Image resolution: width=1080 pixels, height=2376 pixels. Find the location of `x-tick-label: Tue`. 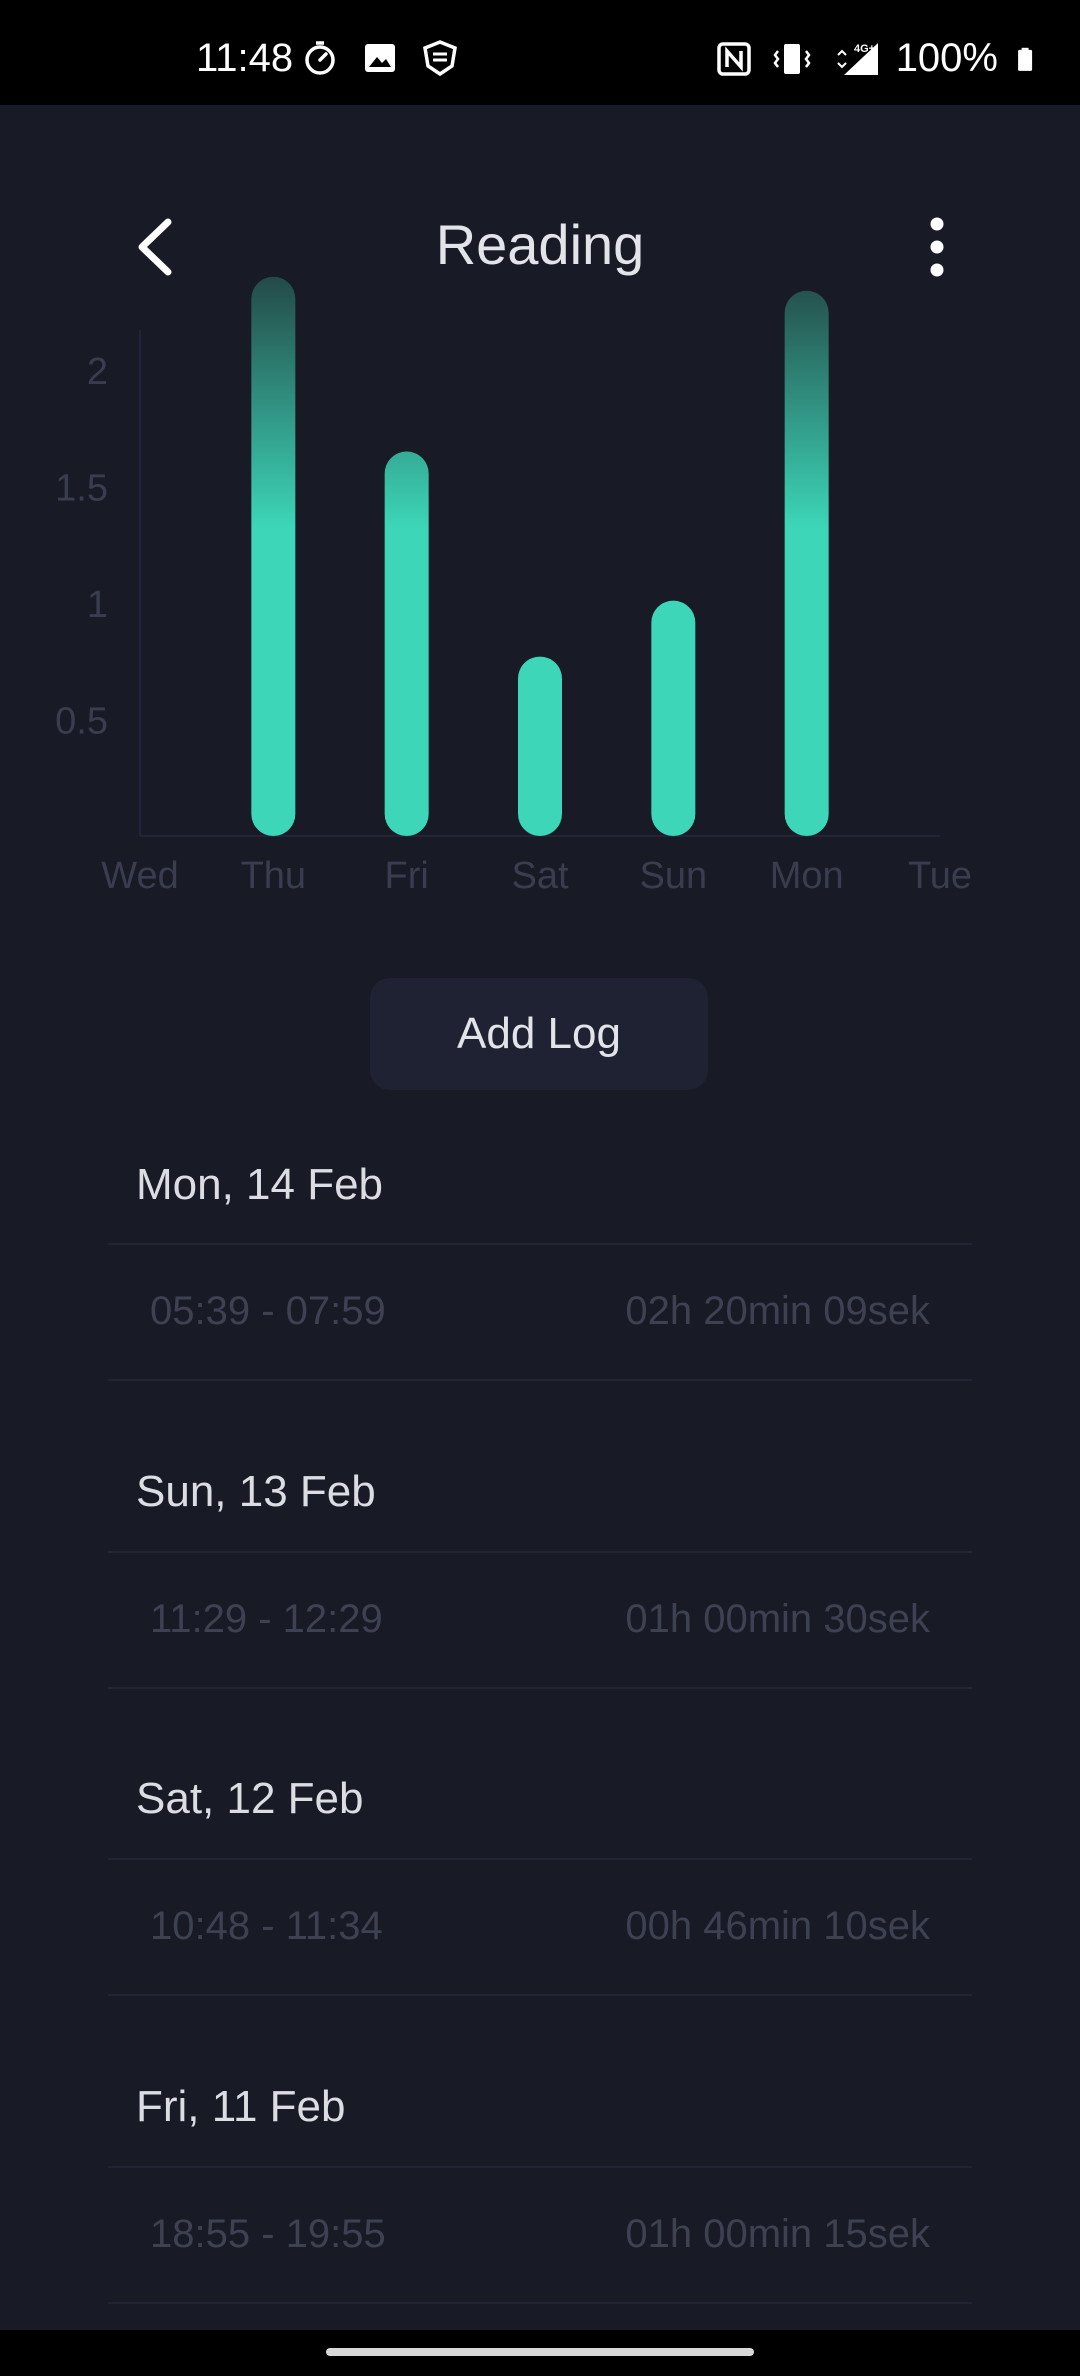

x-tick-label: Tue is located at coordinates (940, 876).